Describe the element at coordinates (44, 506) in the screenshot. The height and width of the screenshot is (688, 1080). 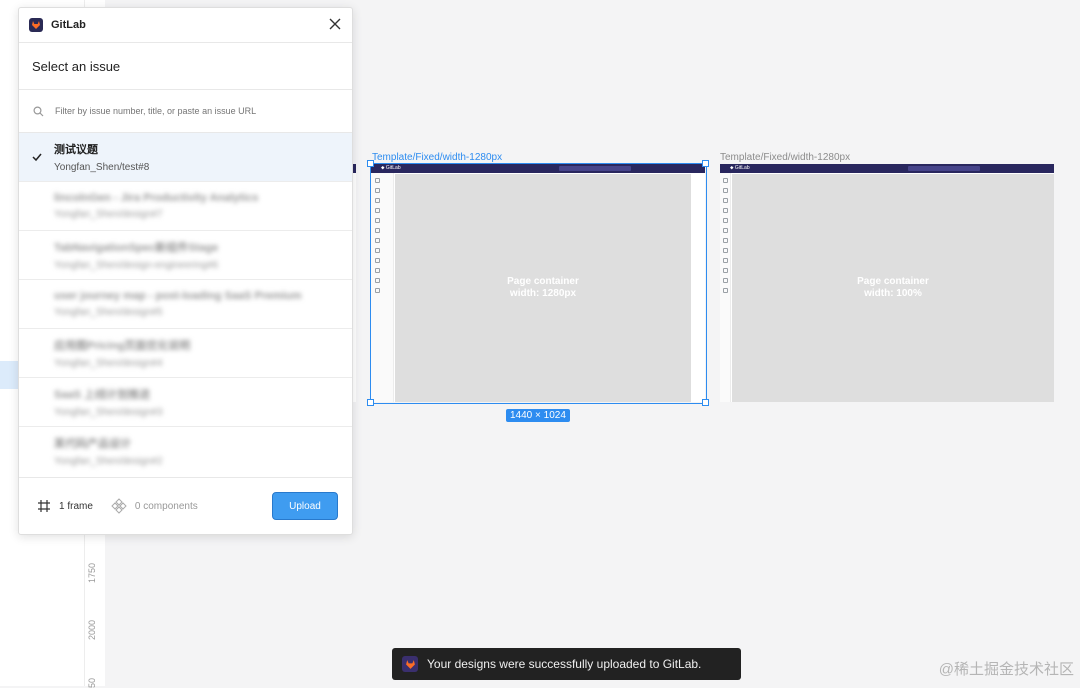
I see `frame-icon` at that location.